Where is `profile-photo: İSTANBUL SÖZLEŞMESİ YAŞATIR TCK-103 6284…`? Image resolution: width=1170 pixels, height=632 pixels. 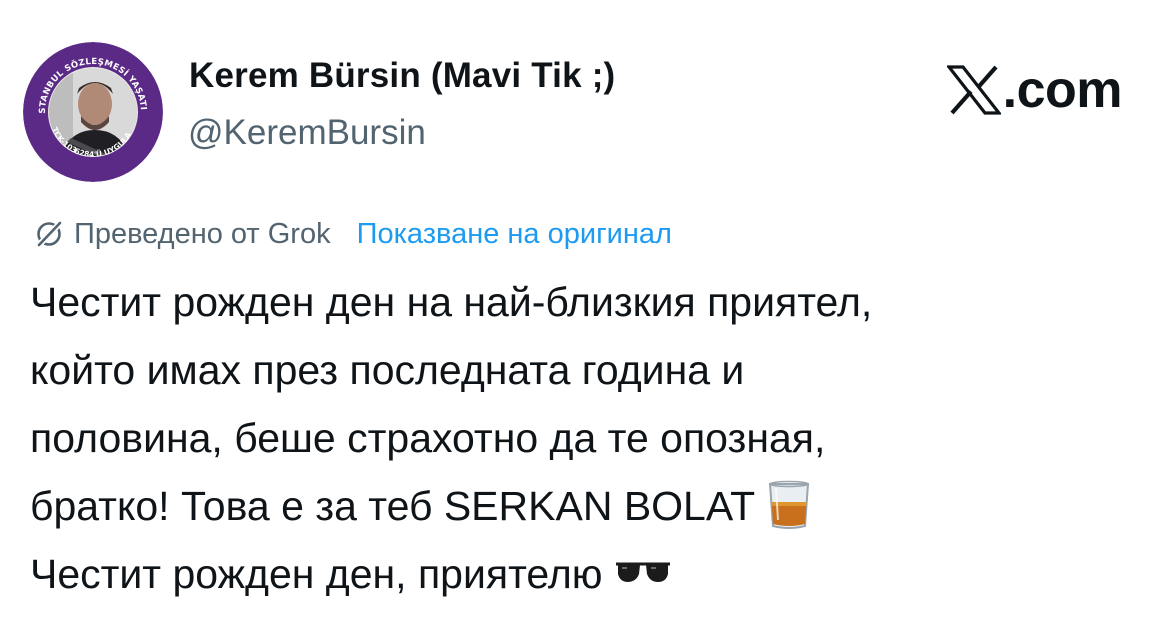
profile-photo: İSTANBUL SÖZLEŞMESİ YAŞATIR TCK-103 6284… is located at coordinates (93, 112).